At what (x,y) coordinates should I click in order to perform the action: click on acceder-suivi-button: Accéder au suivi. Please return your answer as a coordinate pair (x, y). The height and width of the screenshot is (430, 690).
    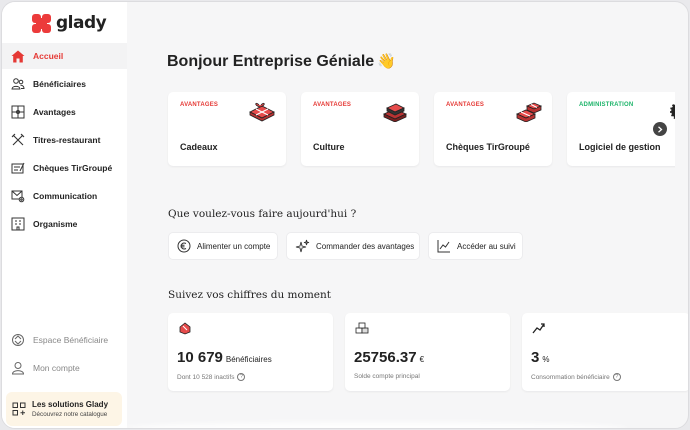
    Looking at the image, I should click on (475, 246).